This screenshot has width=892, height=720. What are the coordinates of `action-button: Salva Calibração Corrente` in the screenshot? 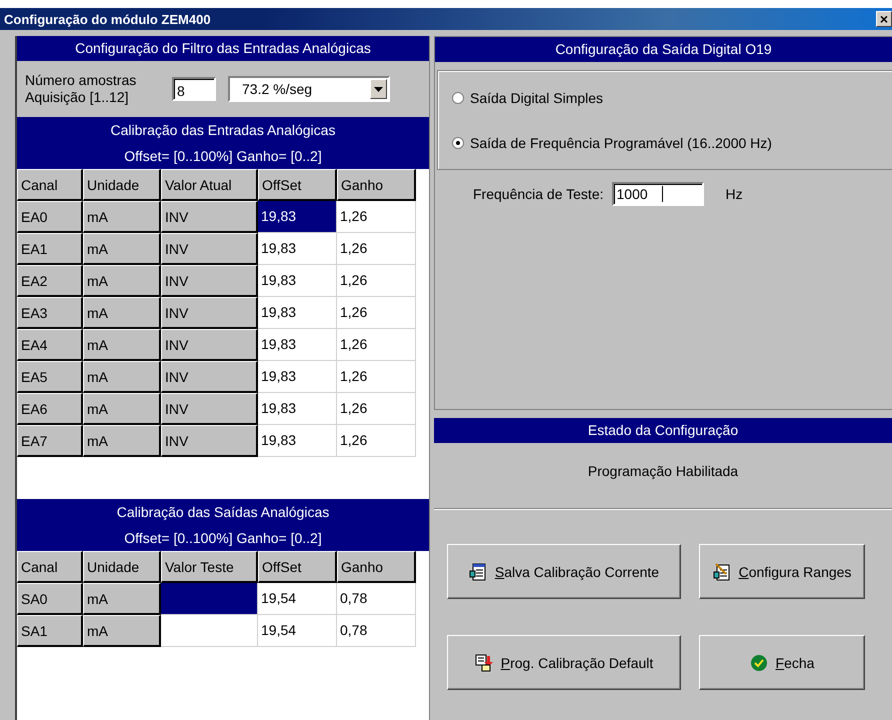 It's located at (564, 571).